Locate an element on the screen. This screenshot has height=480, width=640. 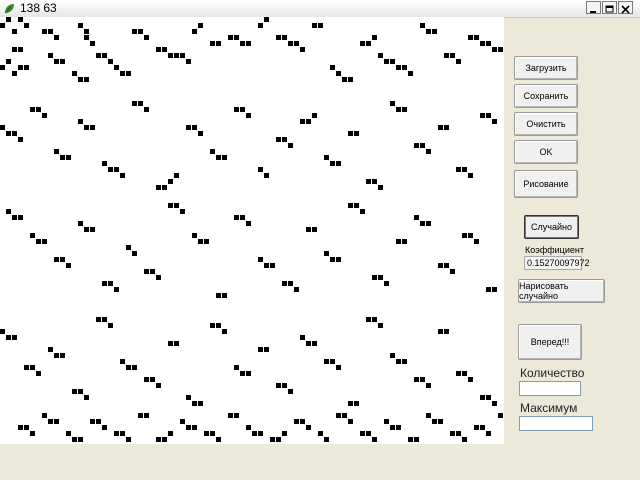
draw-random-button: Нарисовать случайно is located at coordinates (561, 291).